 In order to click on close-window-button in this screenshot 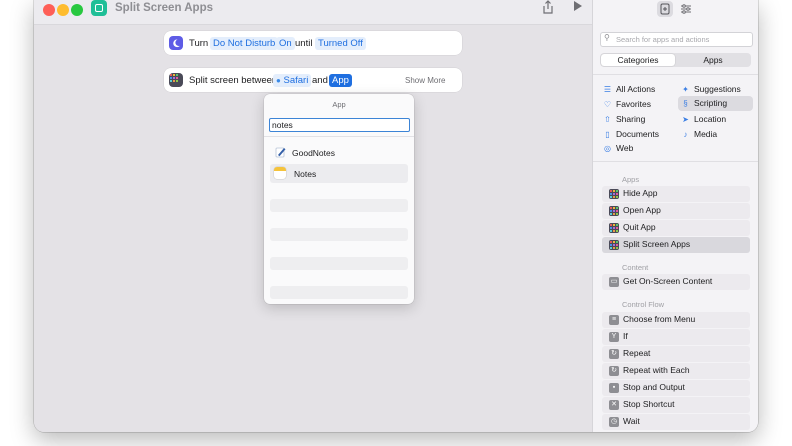, I will do `click(49, 10)`.